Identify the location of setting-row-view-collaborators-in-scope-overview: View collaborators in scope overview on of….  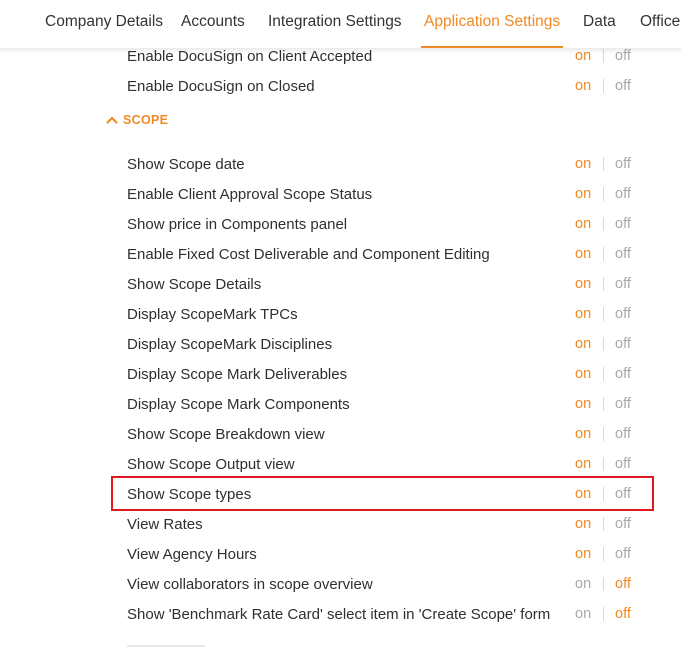
(387, 585).